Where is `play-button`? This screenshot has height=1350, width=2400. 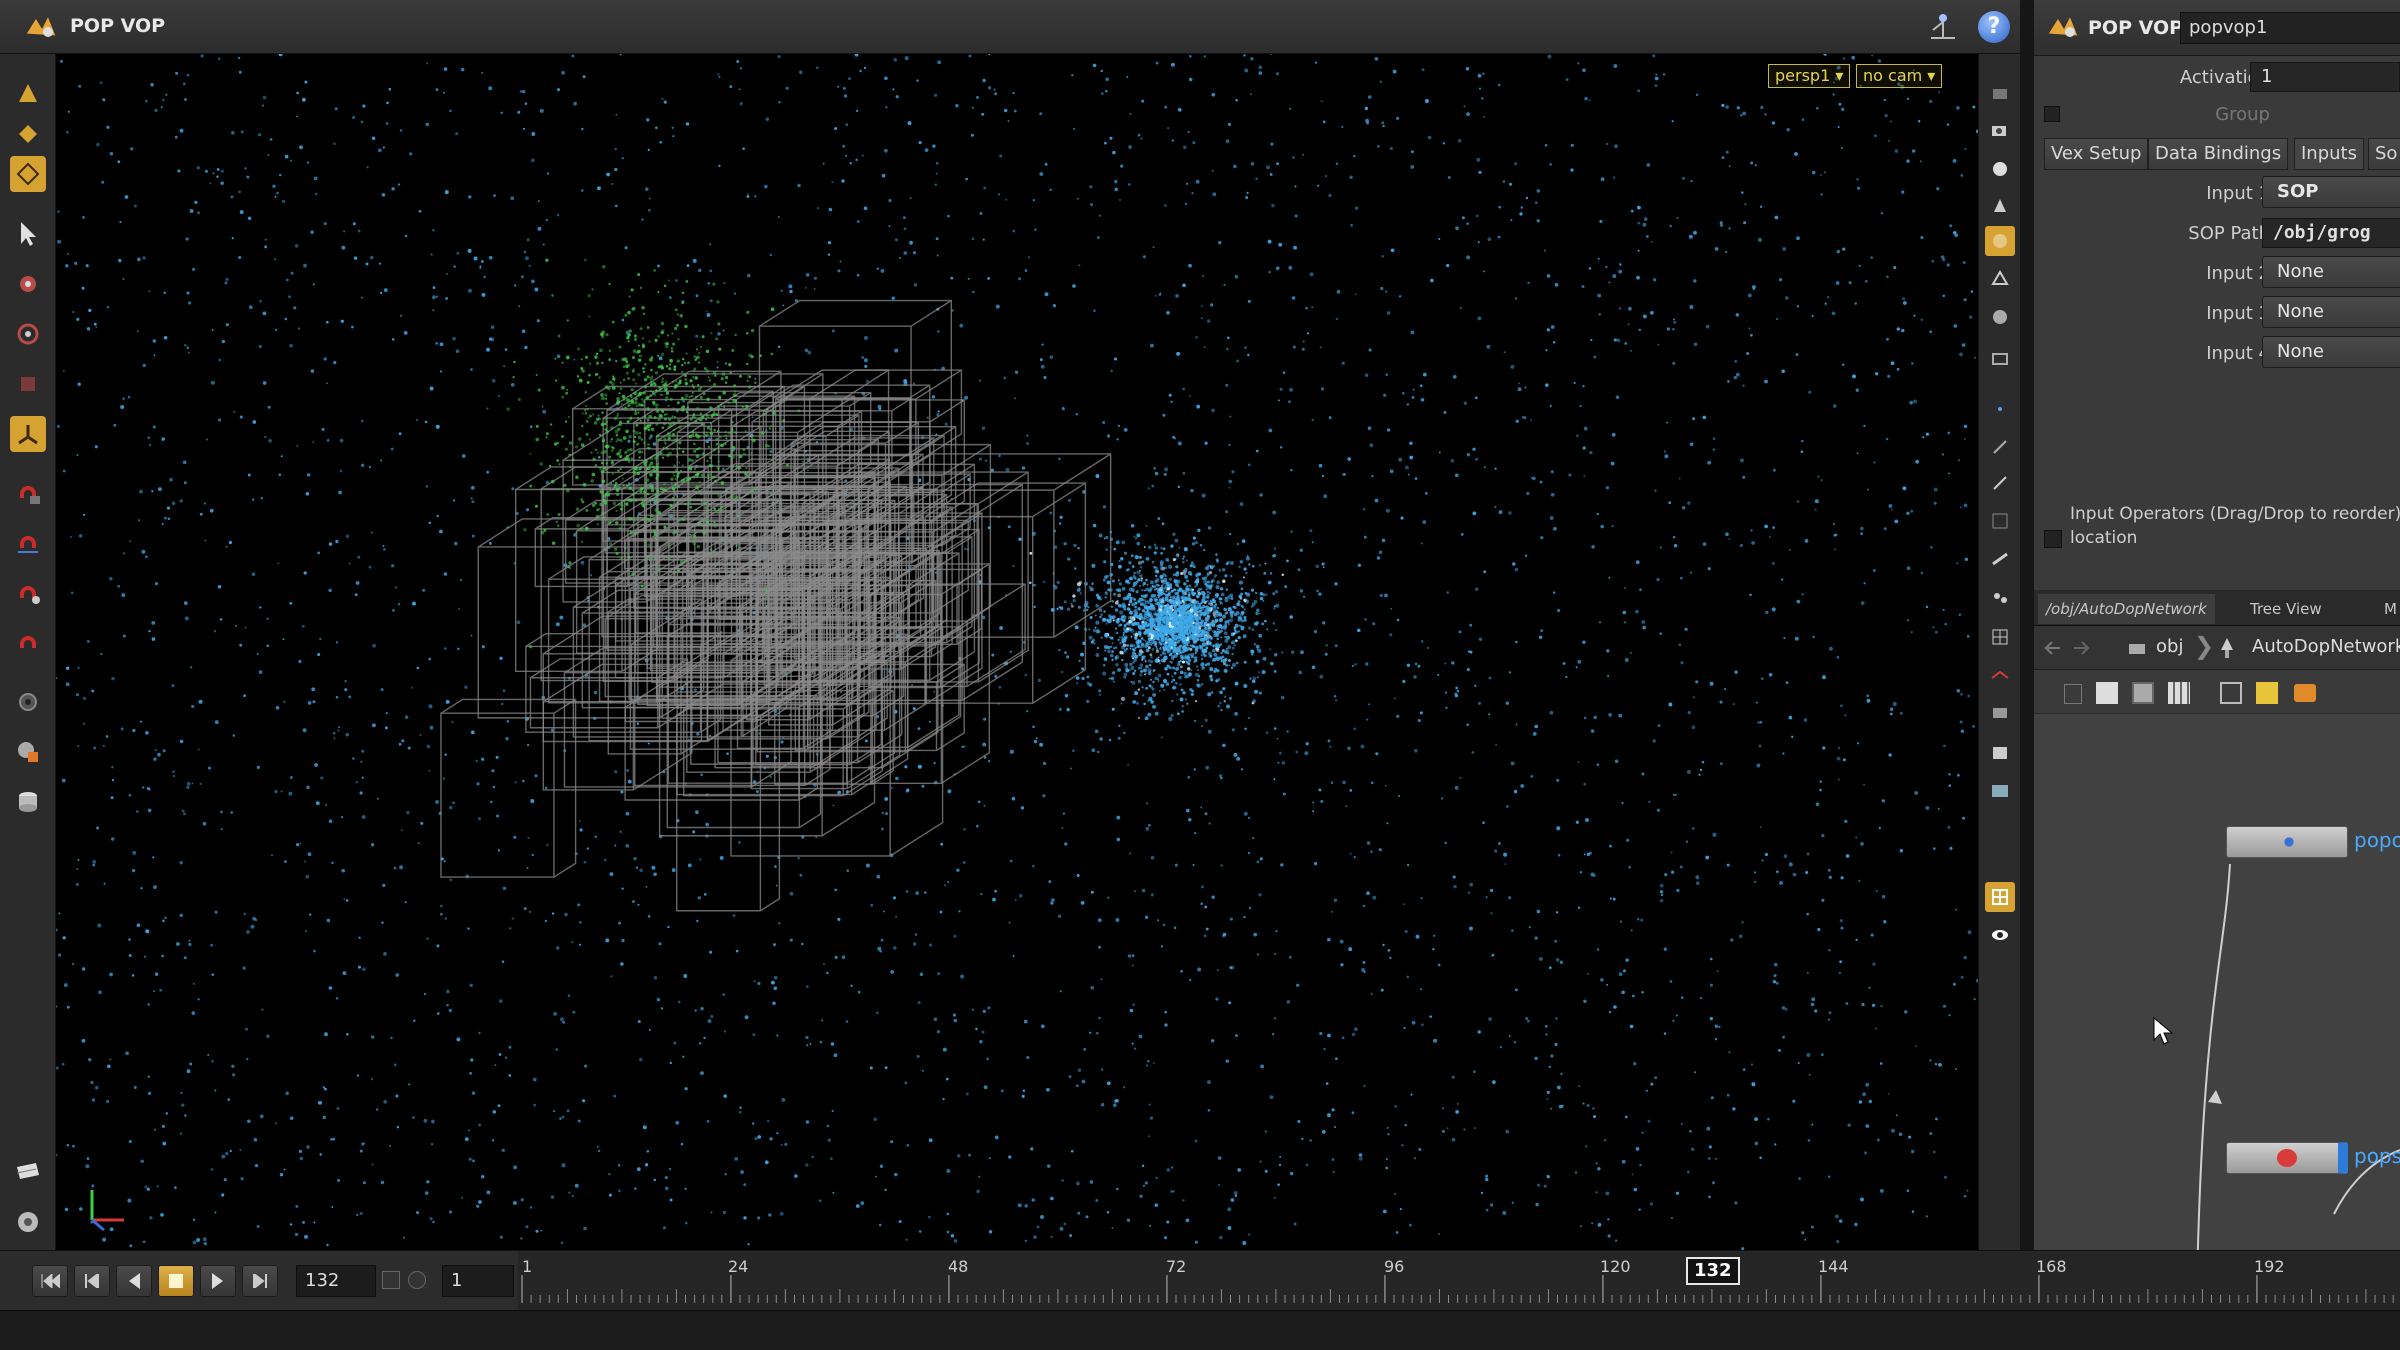
play-button is located at coordinates (218, 1281).